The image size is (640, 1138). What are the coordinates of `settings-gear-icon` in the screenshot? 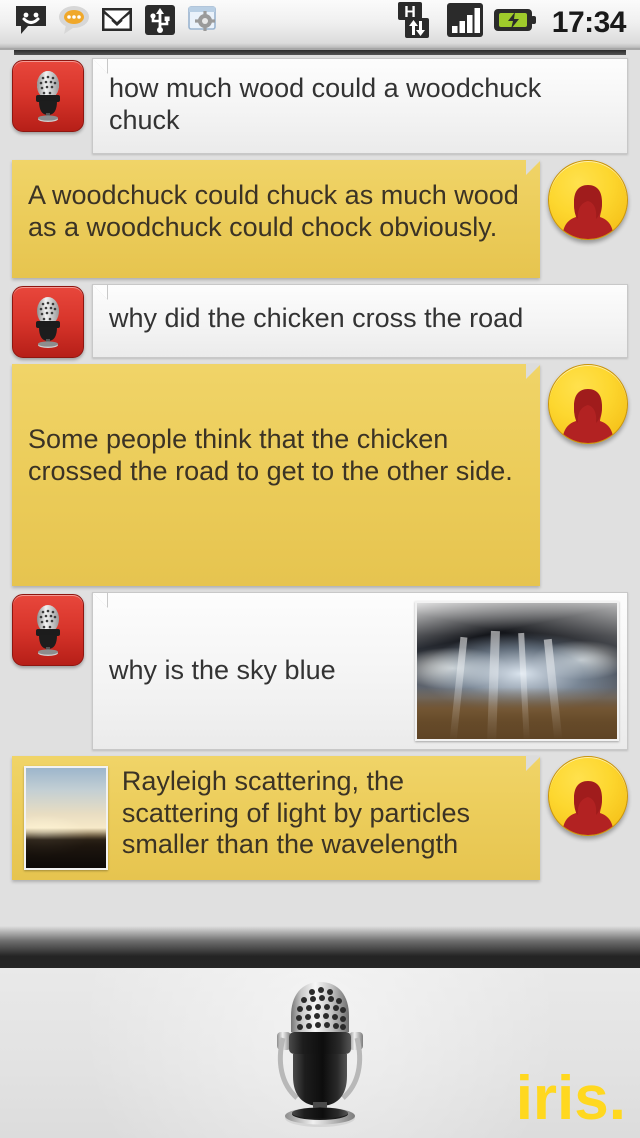 It's located at (203, 22).